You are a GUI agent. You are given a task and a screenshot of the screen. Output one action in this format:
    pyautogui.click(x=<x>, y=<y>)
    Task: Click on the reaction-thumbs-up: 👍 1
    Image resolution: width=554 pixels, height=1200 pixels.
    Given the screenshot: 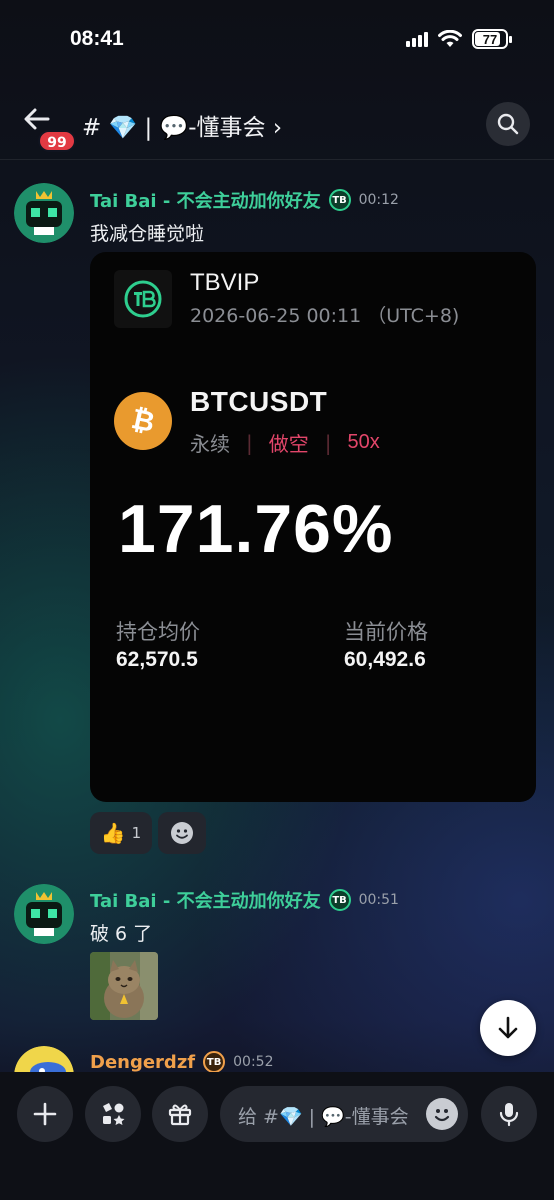 What is the action you would take?
    pyautogui.click(x=121, y=833)
    